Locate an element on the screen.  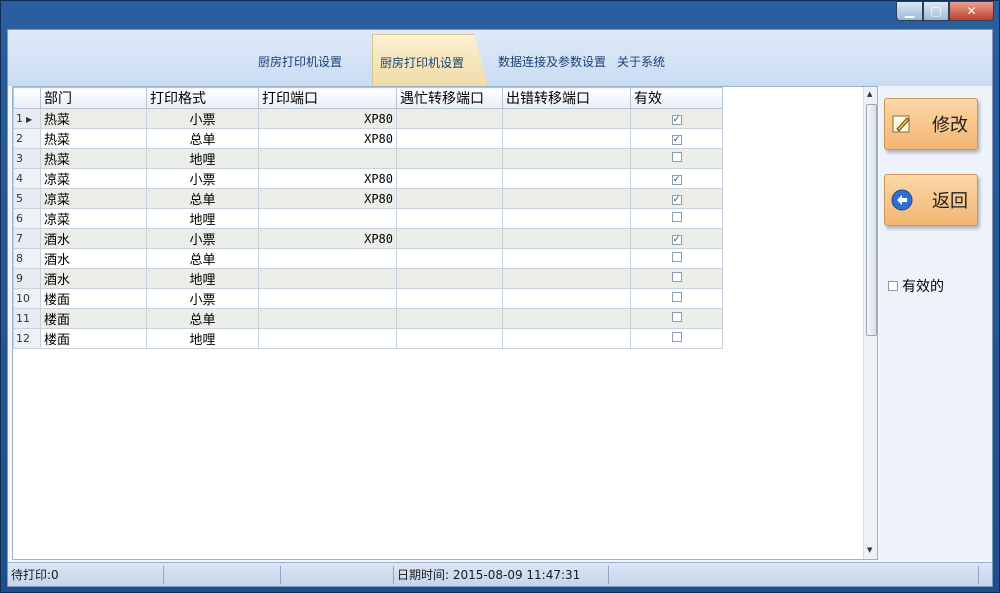
table-row: 4 凉菜 小票 XP80 ✓ is located at coordinates (368, 178).